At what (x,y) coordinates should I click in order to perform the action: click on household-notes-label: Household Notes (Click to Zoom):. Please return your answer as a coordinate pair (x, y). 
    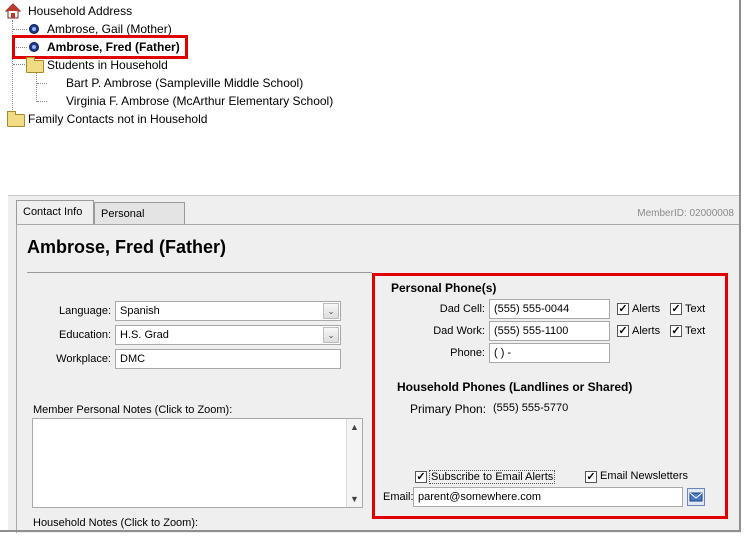
    Looking at the image, I should click on (116, 523).